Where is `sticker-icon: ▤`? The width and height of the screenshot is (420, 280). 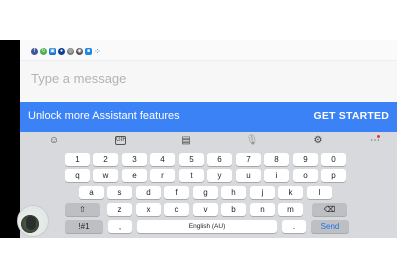
sticker-icon: ▤ is located at coordinates (186, 141).